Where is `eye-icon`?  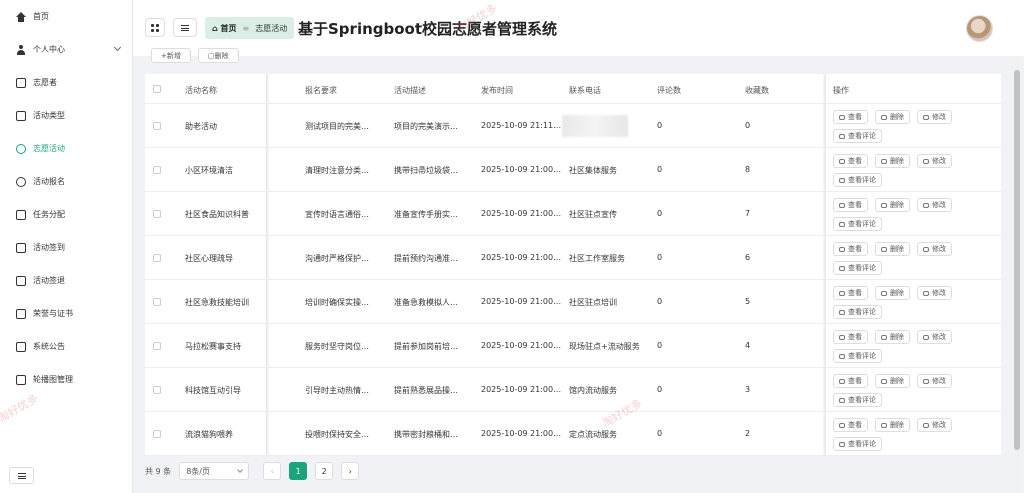 eye-icon is located at coordinates (842, 205).